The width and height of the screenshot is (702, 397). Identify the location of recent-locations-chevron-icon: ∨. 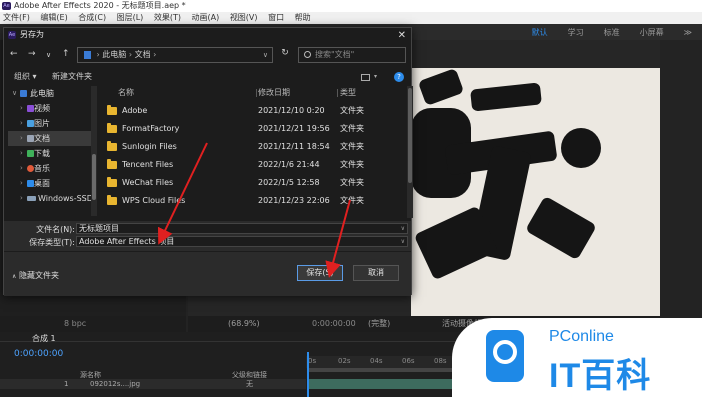
(48, 55).